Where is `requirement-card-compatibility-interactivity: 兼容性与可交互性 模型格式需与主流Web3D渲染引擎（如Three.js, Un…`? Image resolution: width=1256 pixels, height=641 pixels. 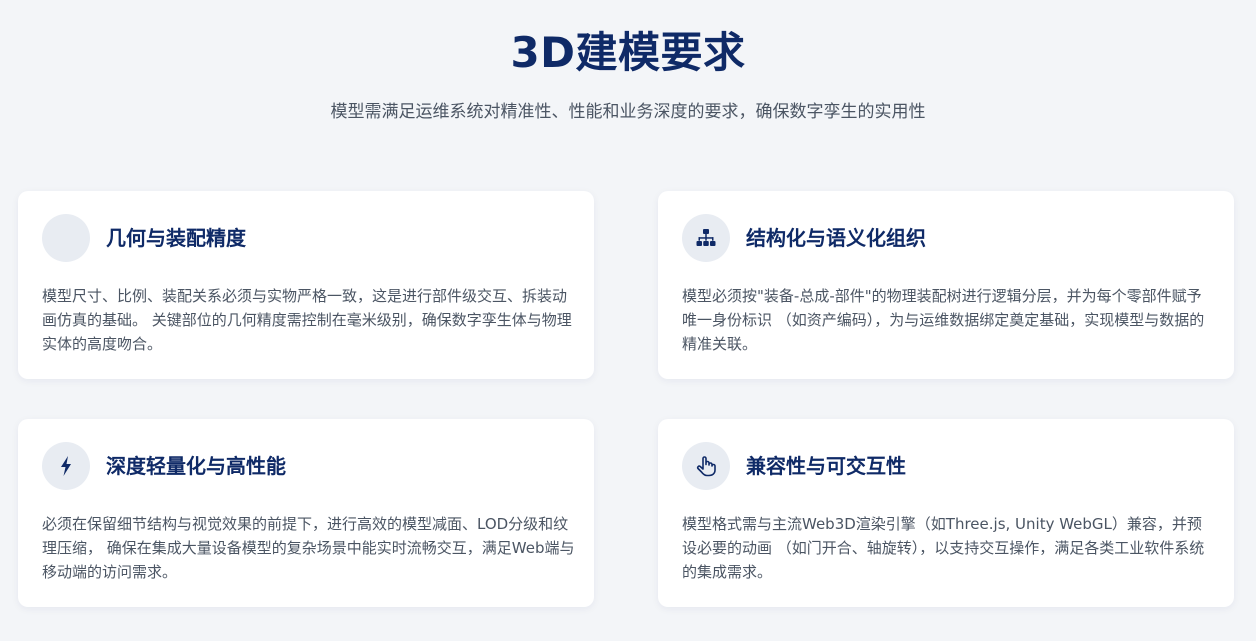
requirement-card-compatibility-interactivity: 兼容性与可交互性 模型格式需与主流Web3D渲染引擎（如Three.js, Un… is located at coordinates (946, 513).